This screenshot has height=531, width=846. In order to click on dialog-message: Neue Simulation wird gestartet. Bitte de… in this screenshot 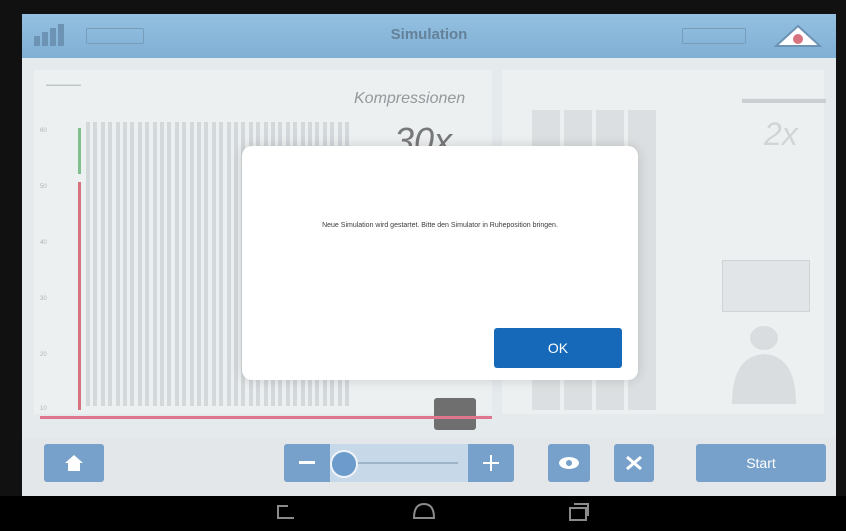, I will do `click(440, 225)`.